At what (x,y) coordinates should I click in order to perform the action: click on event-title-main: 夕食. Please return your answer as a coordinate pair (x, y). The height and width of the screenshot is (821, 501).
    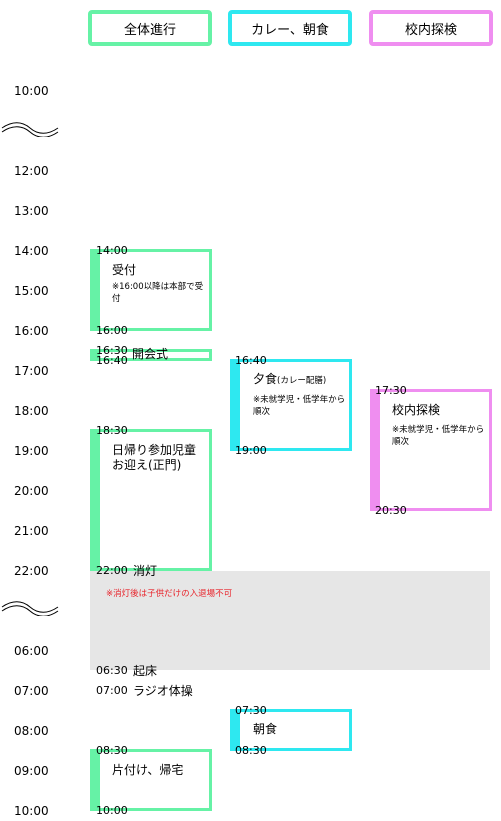
    Looking at the image, I should click on (265, 379).